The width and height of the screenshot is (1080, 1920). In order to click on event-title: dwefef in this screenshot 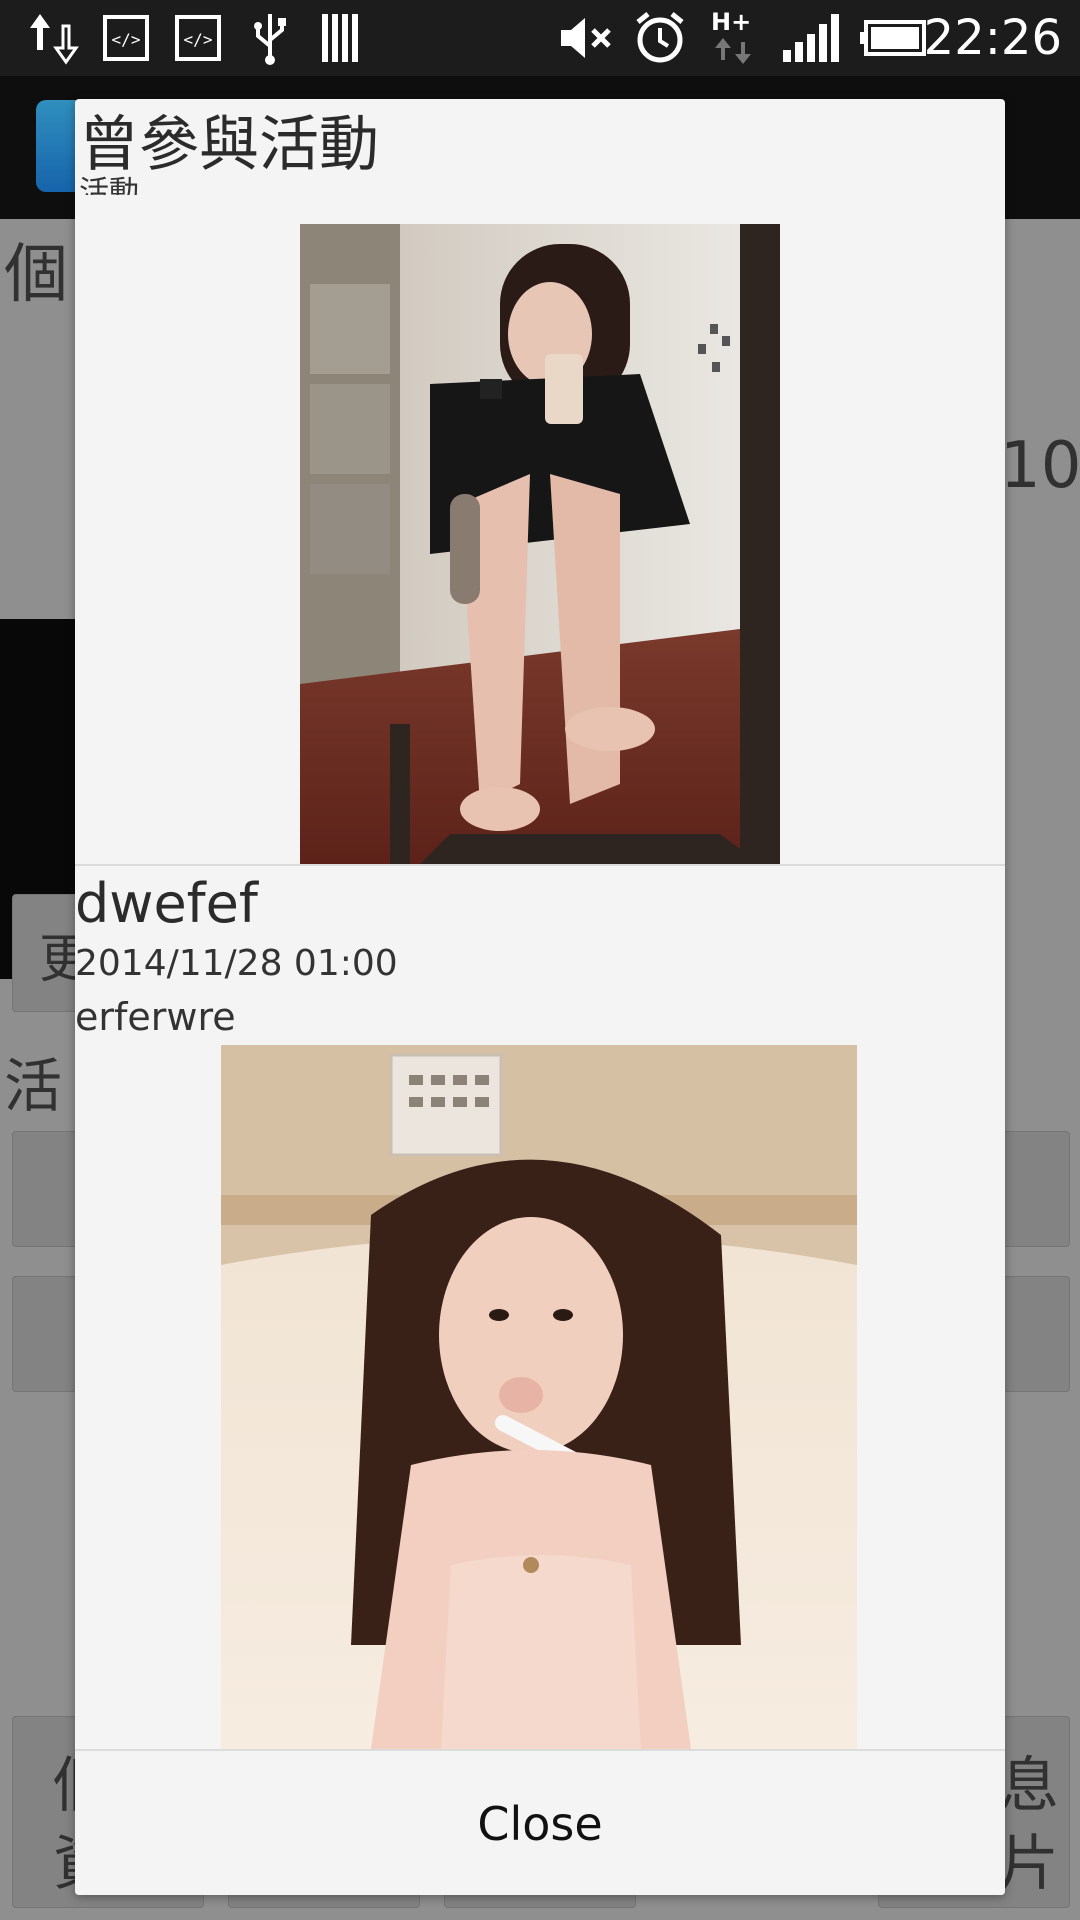, I will do `click(166, 903)`.